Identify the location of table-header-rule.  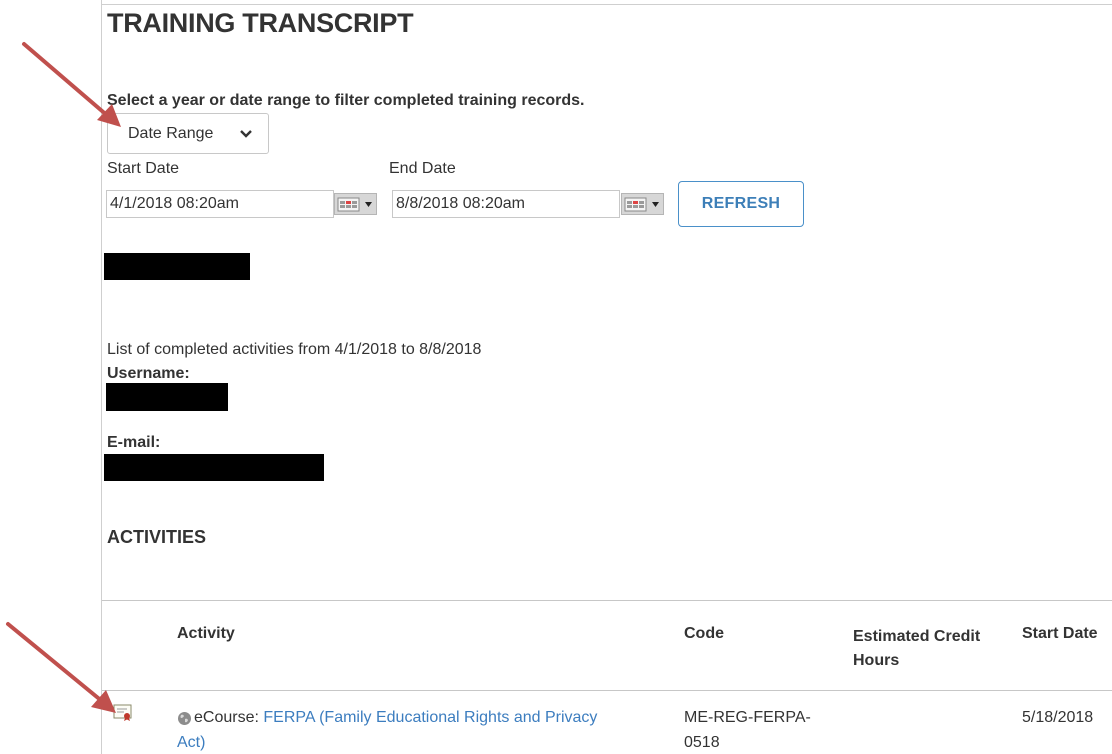
(607, 690).